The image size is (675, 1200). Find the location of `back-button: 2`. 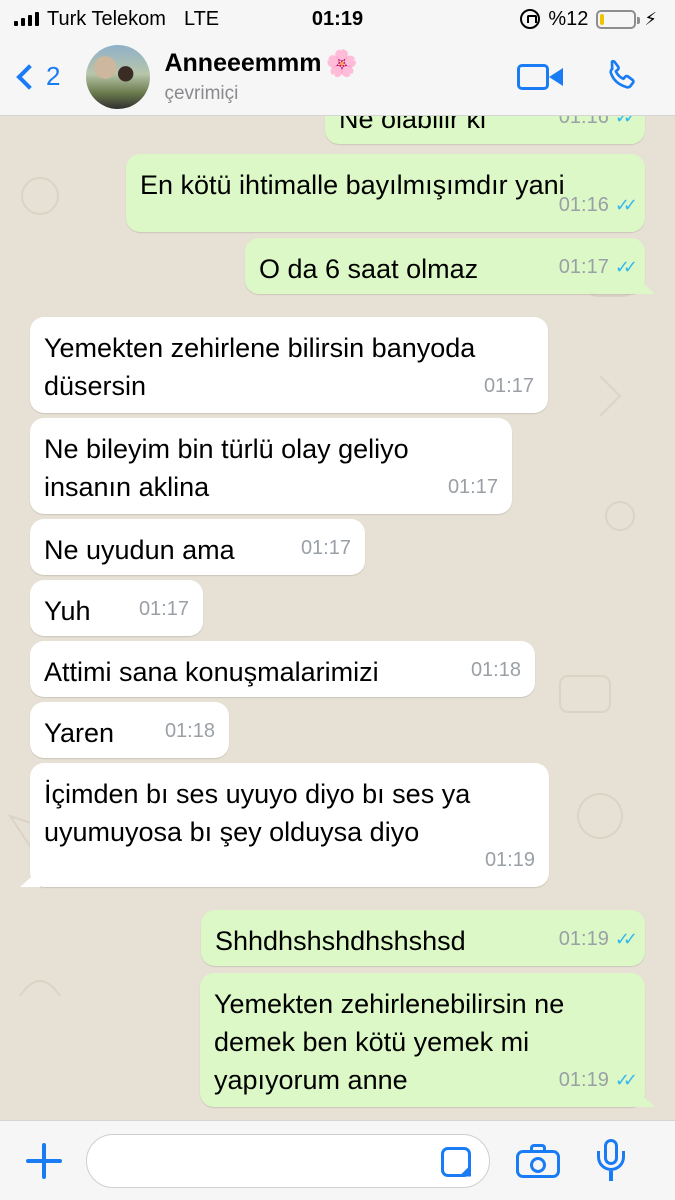

back-button: 2 is located at coordinates (37, 76).